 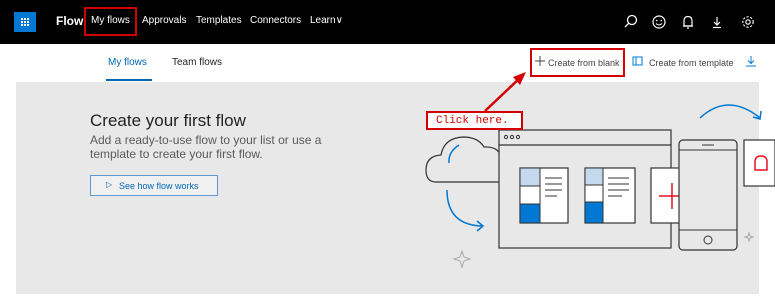 I want to click on sparkle-icon, so click(x=462, y=259).